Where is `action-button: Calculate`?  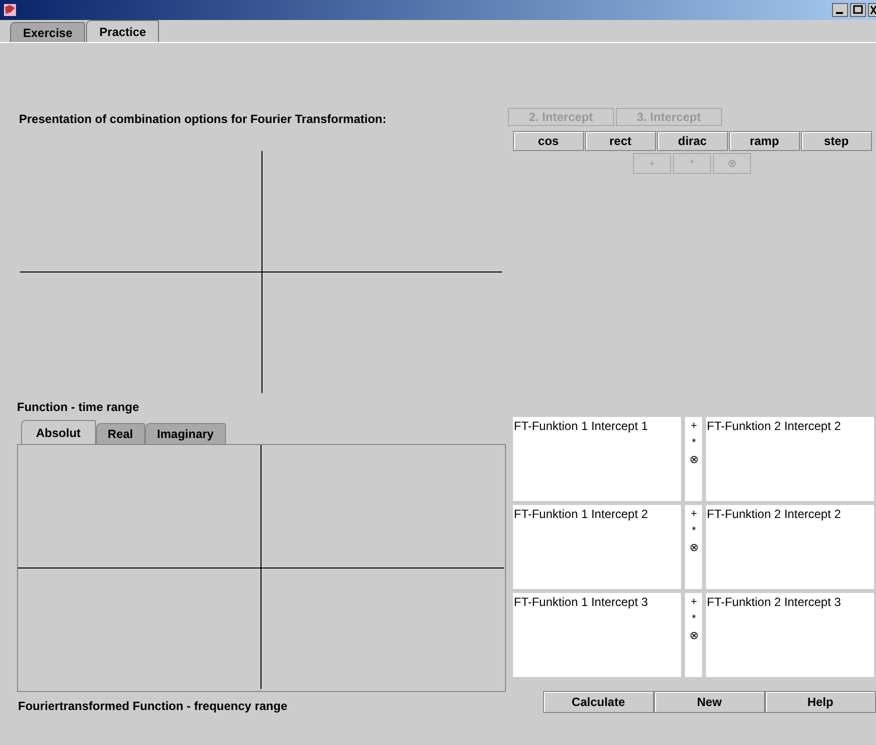 action-button: Calculate is located at coordinates (598, 702).